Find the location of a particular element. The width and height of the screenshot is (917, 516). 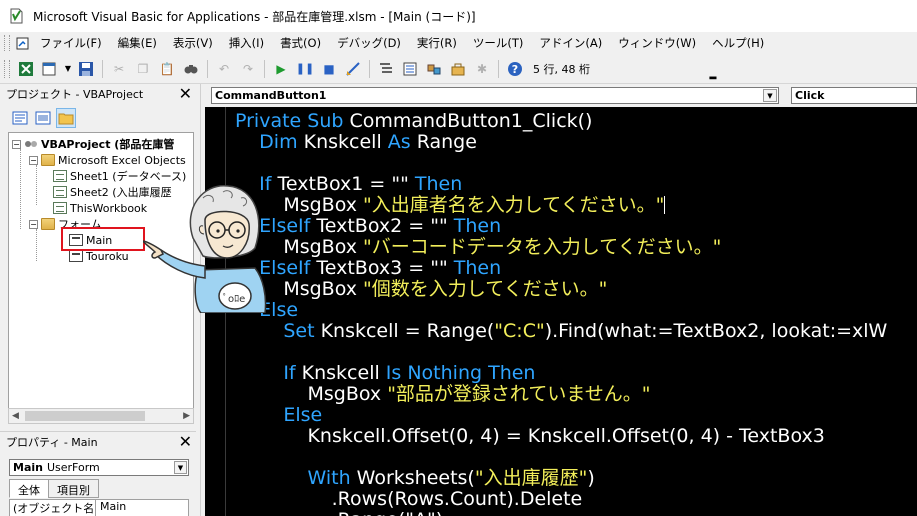

procedure-combo: Click is located at coordinates (854, 95).